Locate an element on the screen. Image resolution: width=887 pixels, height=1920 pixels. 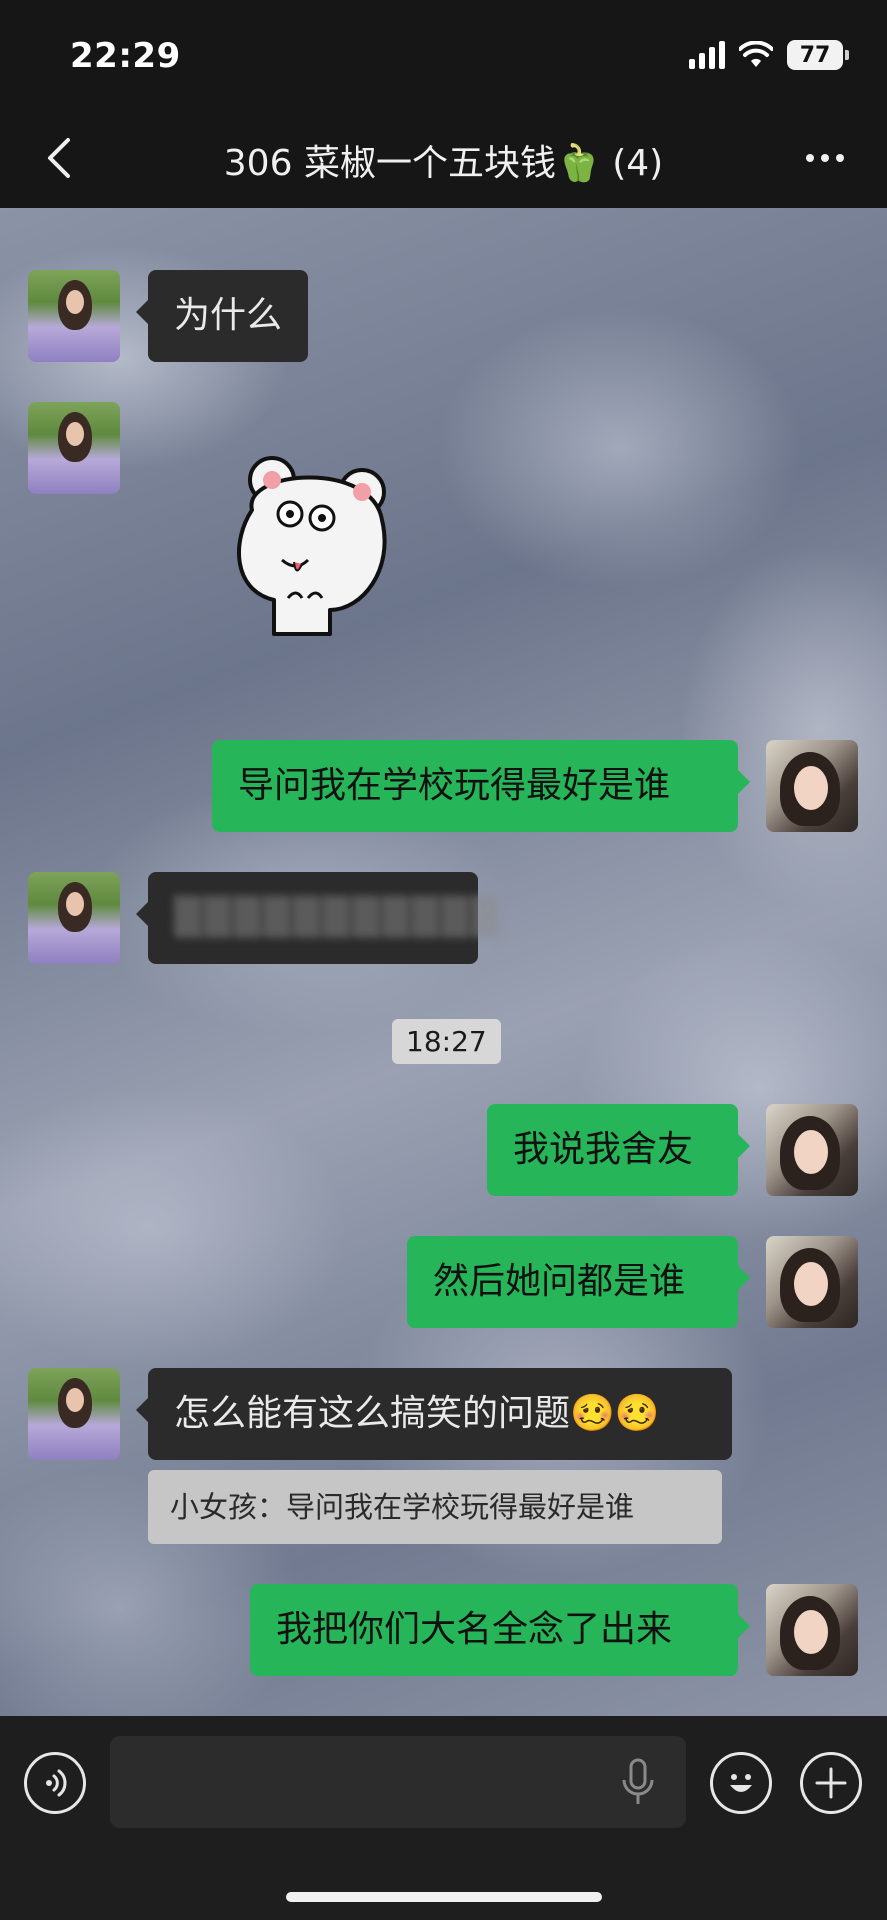
blurred-text: ▒▒▒▒▒▒▒▒▒▒▒ is located at coordinates (337, 917).